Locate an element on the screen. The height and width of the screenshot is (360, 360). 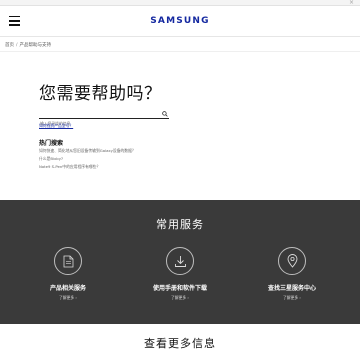
breadcrumb-home: 首页 is located at coordinates (9, 45).